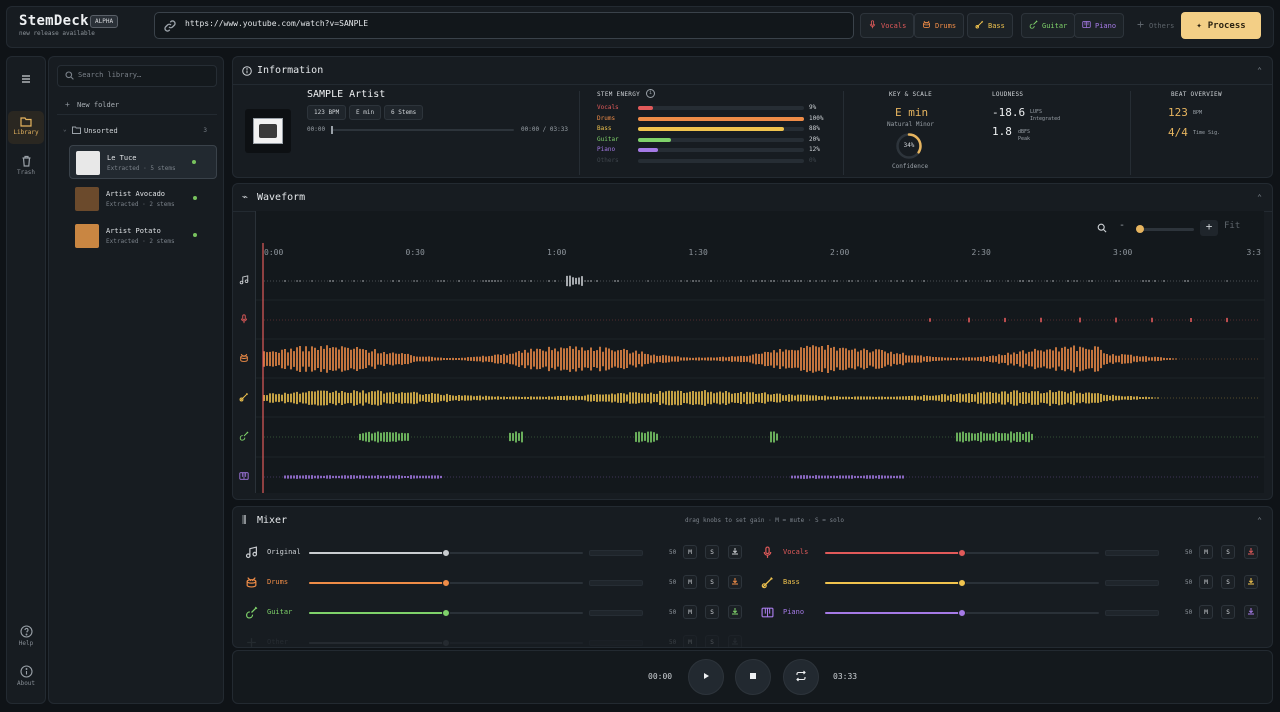  What do you see at coordinates (814, 128) in the screenshot?
I see `energy-value: 88%` at bounding box center [814, 128].